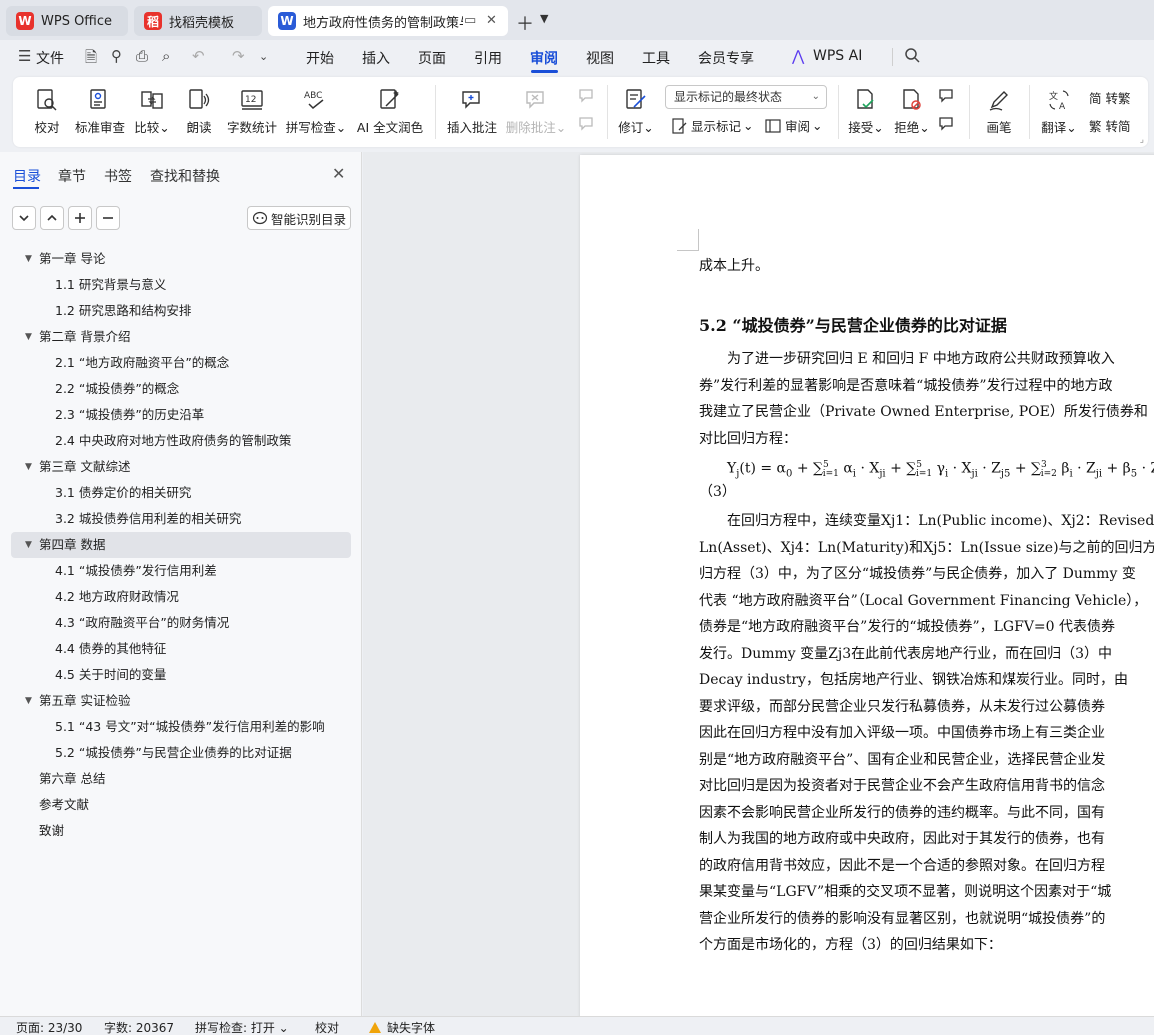  What do you see at coordinates (912, 55) in the screenshot?
I see `search-icon` at bounding box center [912, 55].